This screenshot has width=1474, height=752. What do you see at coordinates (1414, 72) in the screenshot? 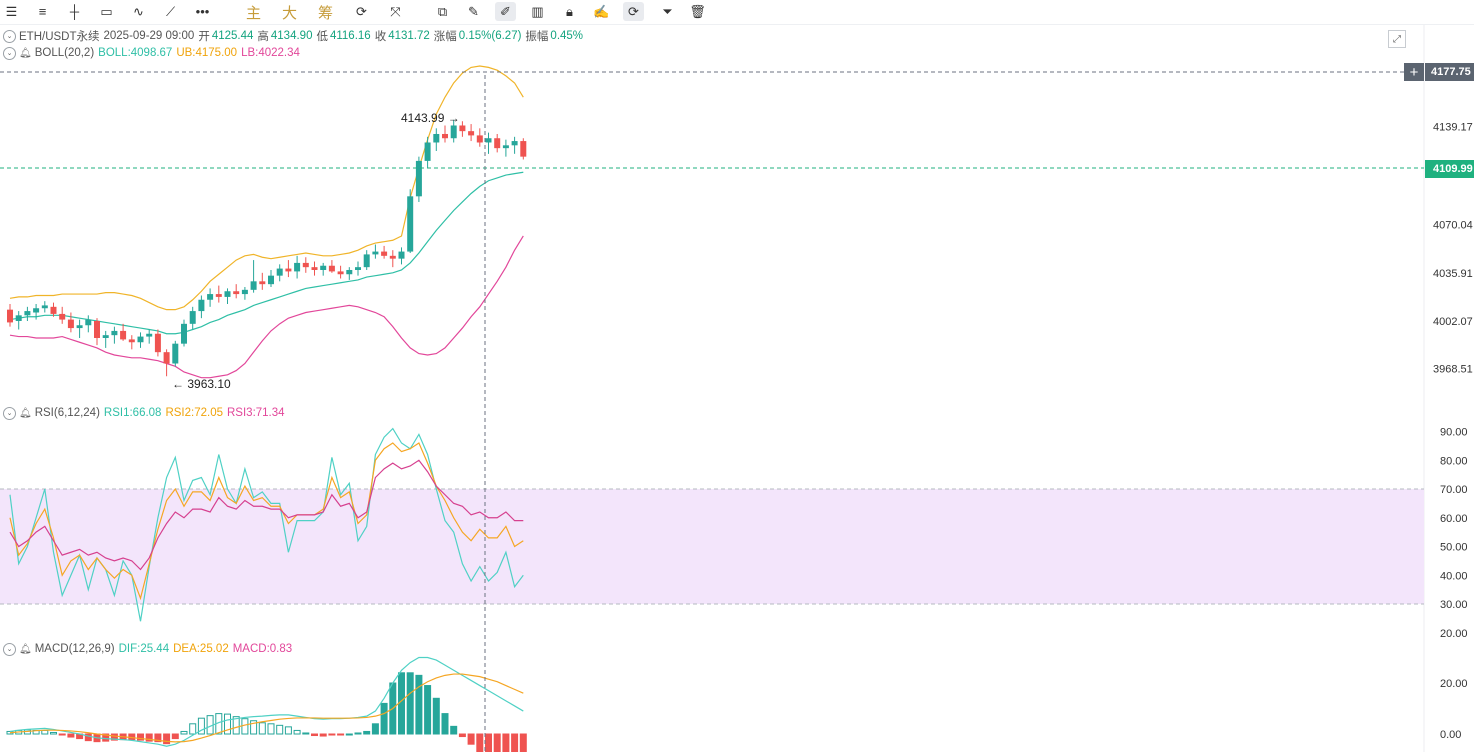
I see `add-alert-button: +` at bounding box center [1414, 72].